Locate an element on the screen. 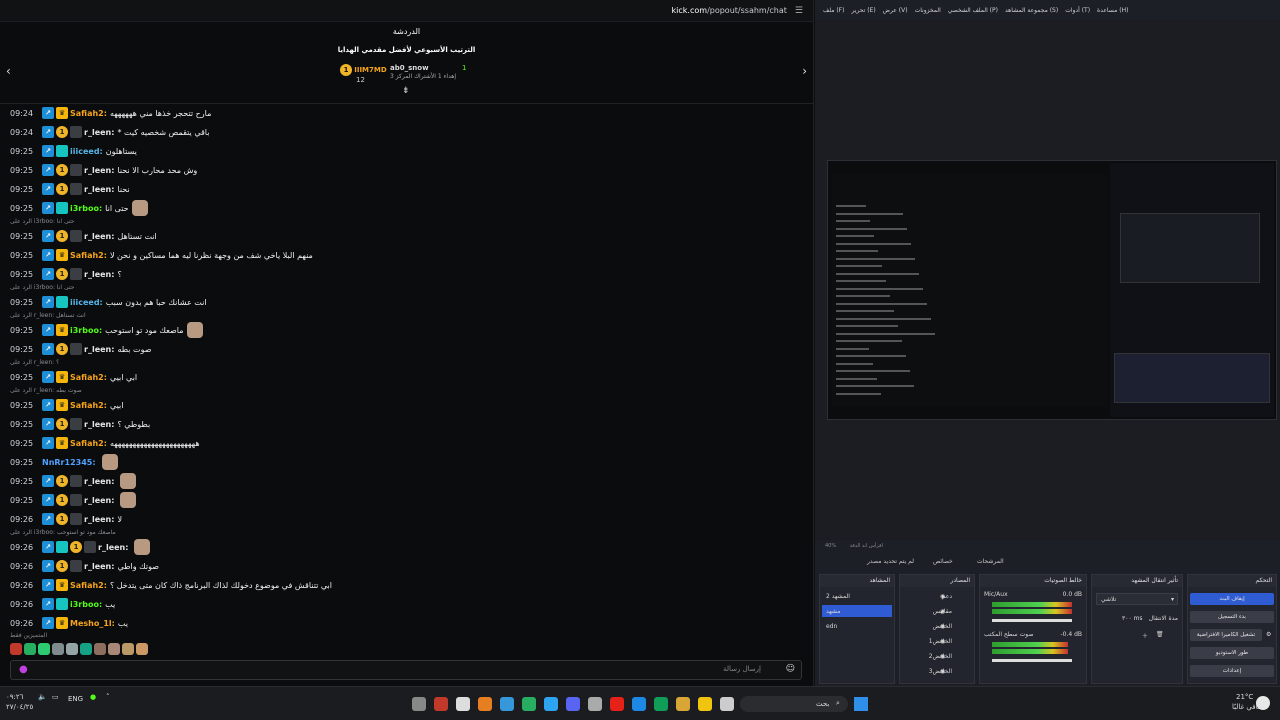 This screenshot has width=1280, height=720. chat-message: 09:25 ↗ 1 r_leen: بطوطي ؟ is located at coordinates (80, 424).